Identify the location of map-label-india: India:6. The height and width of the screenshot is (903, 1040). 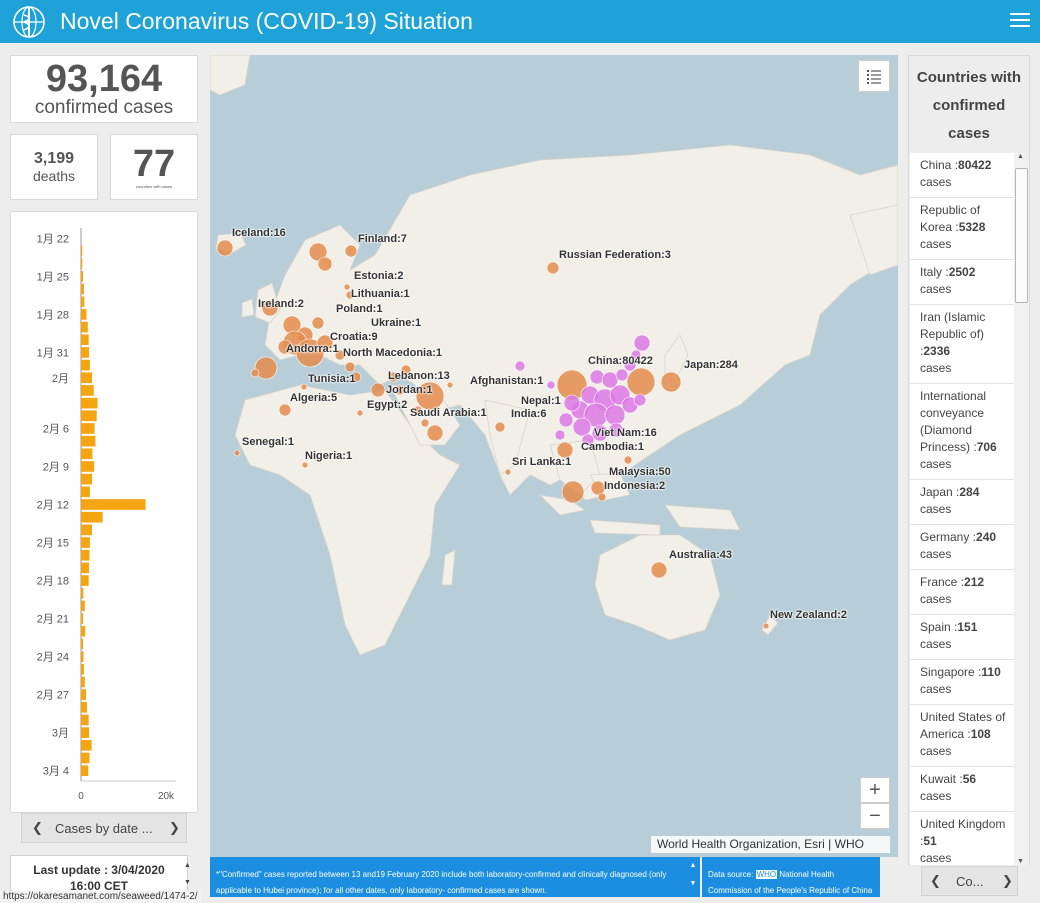
(529, 414).